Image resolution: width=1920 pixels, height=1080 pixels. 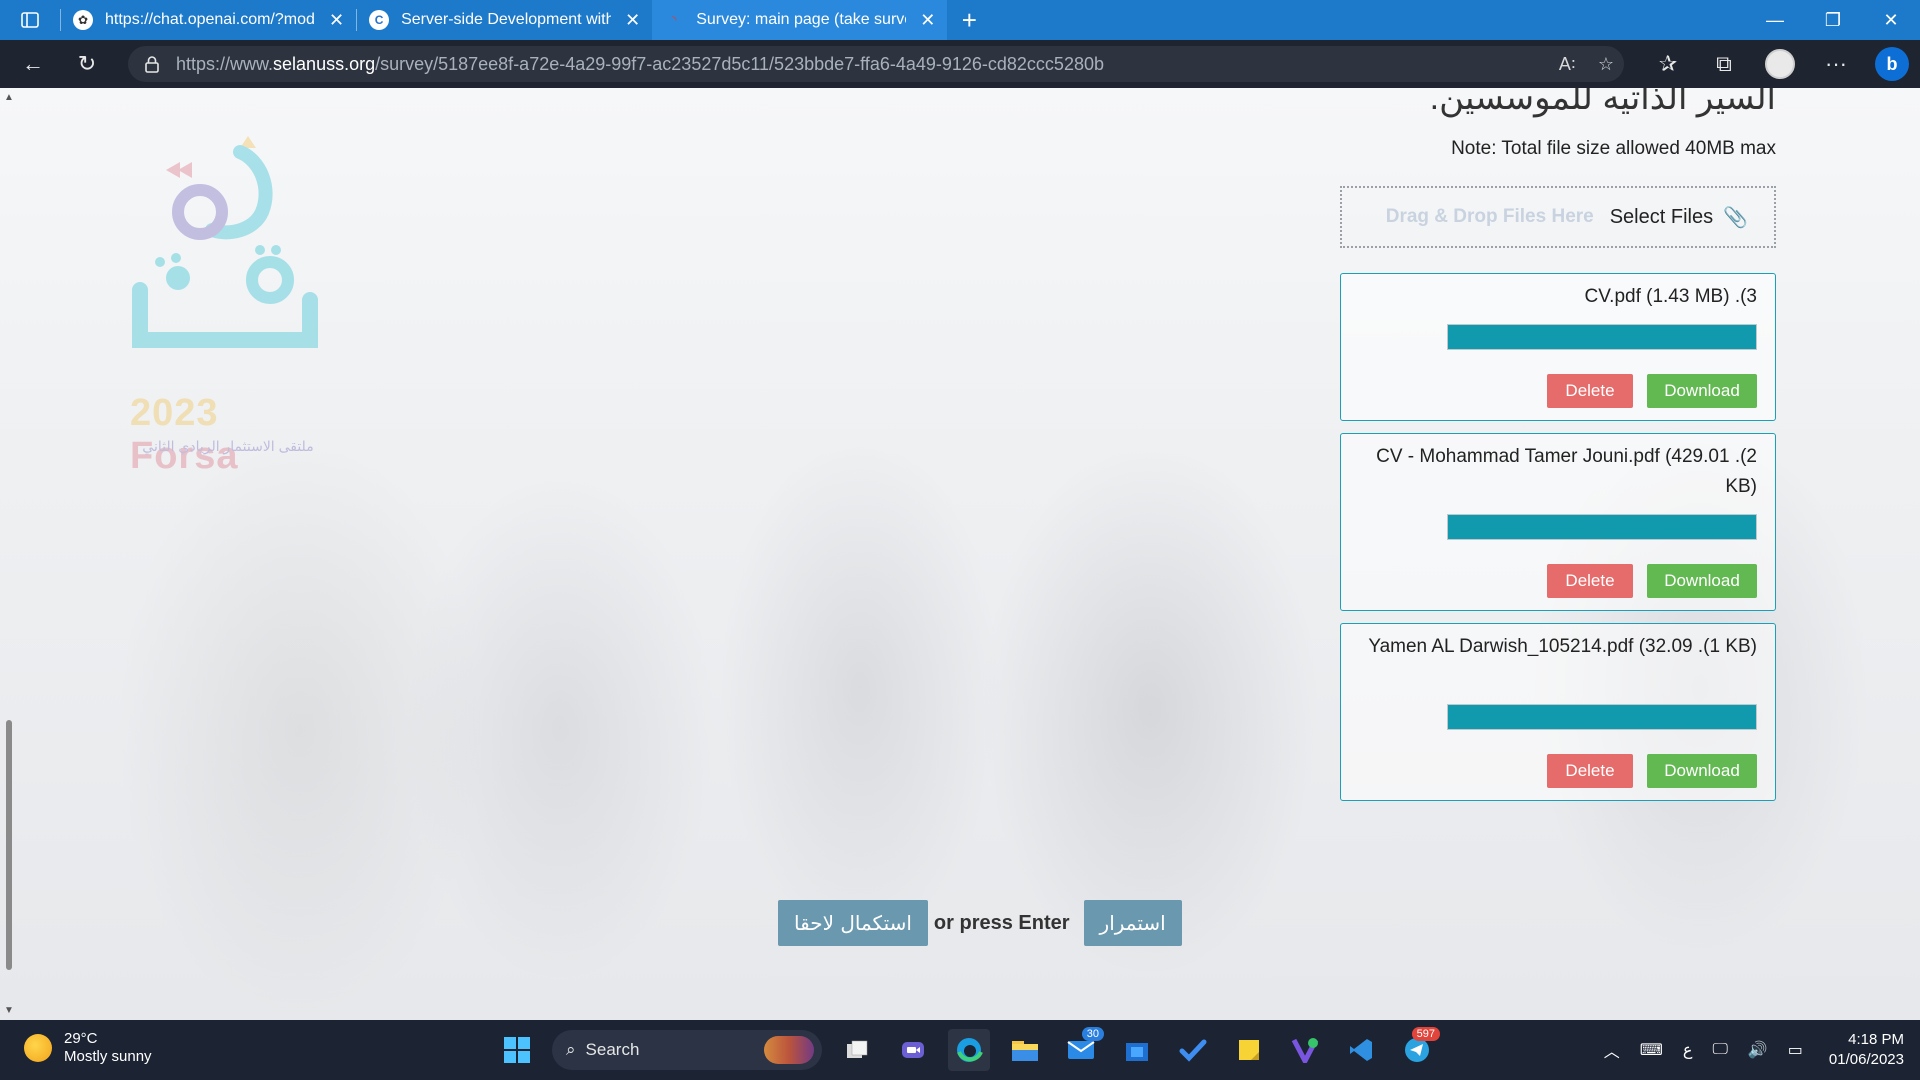 I want to click on input-language: ع, so click(x=1688, y=1050).